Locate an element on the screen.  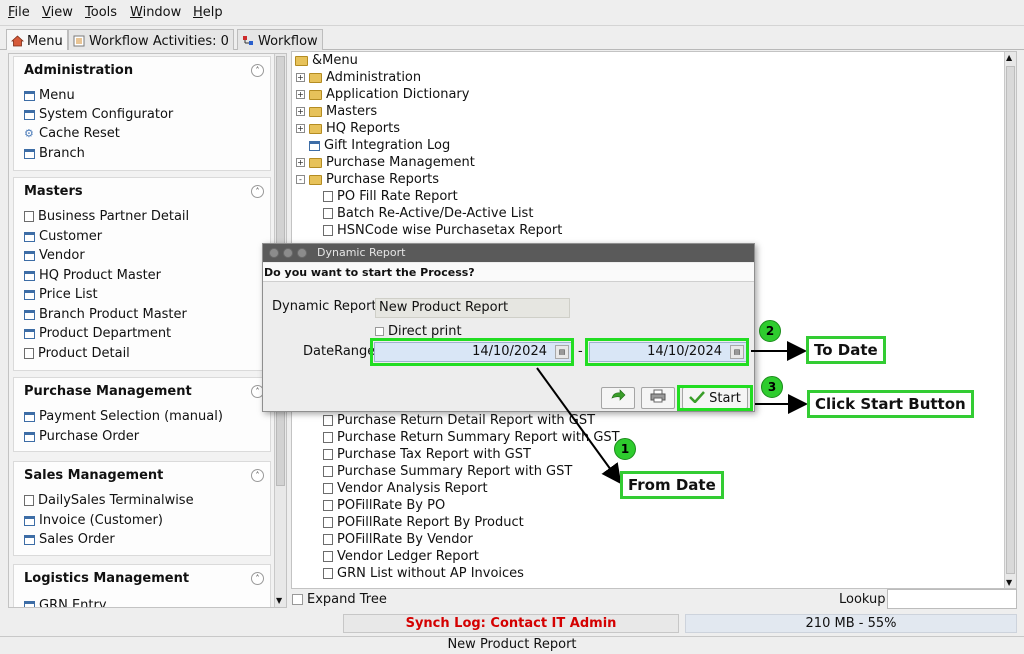
step-number-1: 1 is located at coordinates (625, 449).